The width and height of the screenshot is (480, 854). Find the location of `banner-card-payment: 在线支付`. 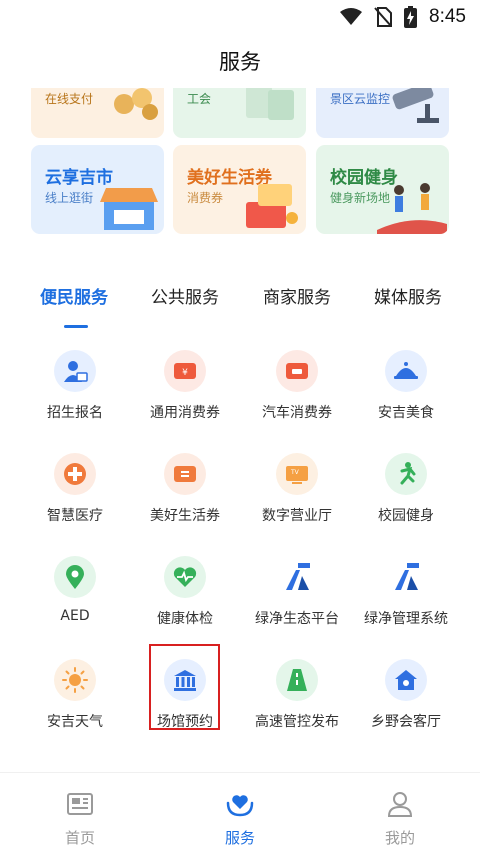

banner-card-payment: 在线支付 is located at coordinates (97, 113).